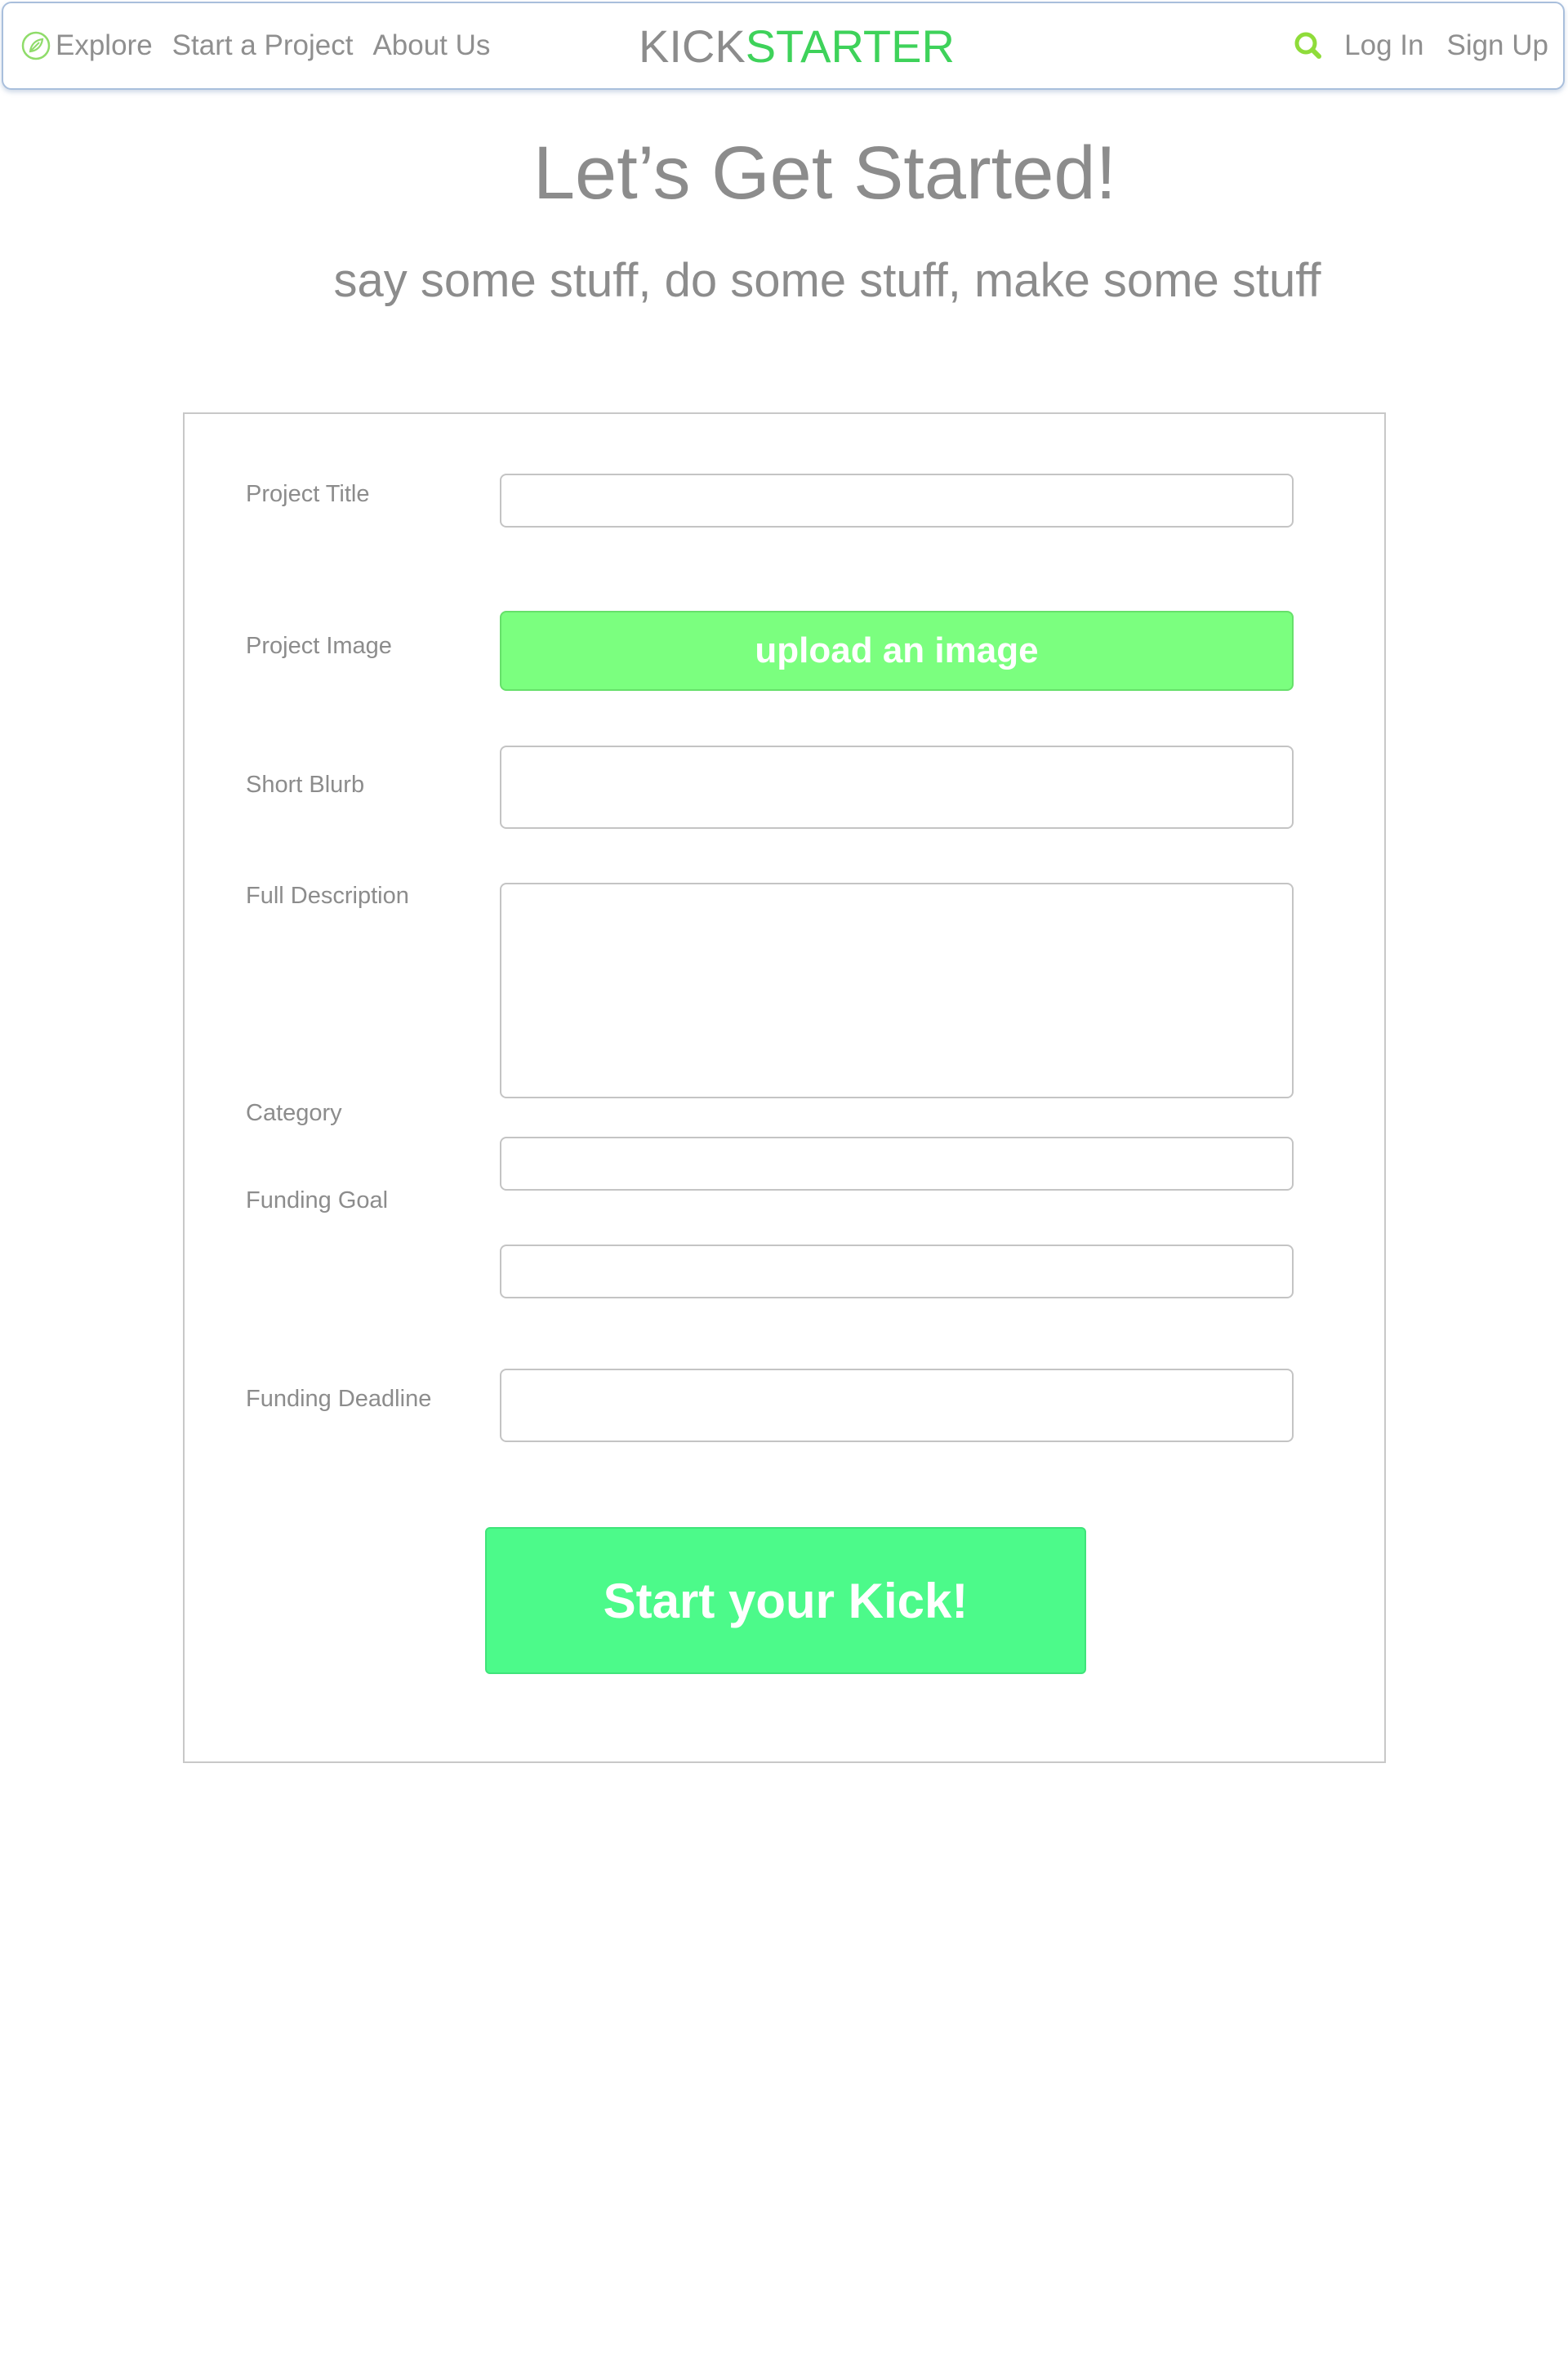 The height and width of the screenshot is (2369, 1568). Describe the element at coordinates (897, 651) in the screenshot. I see `upload-image-button: upload an image` at that location.